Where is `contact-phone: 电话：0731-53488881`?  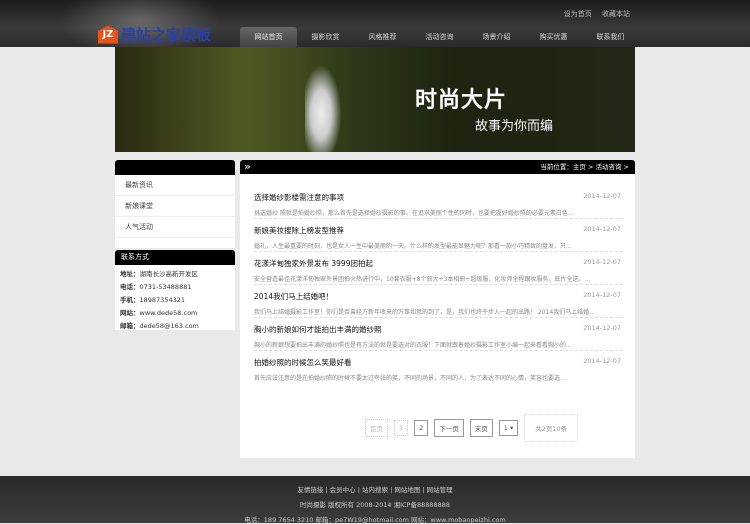 contact-phone: 电话：0731-53488881 is located at coordinates (156, 287).